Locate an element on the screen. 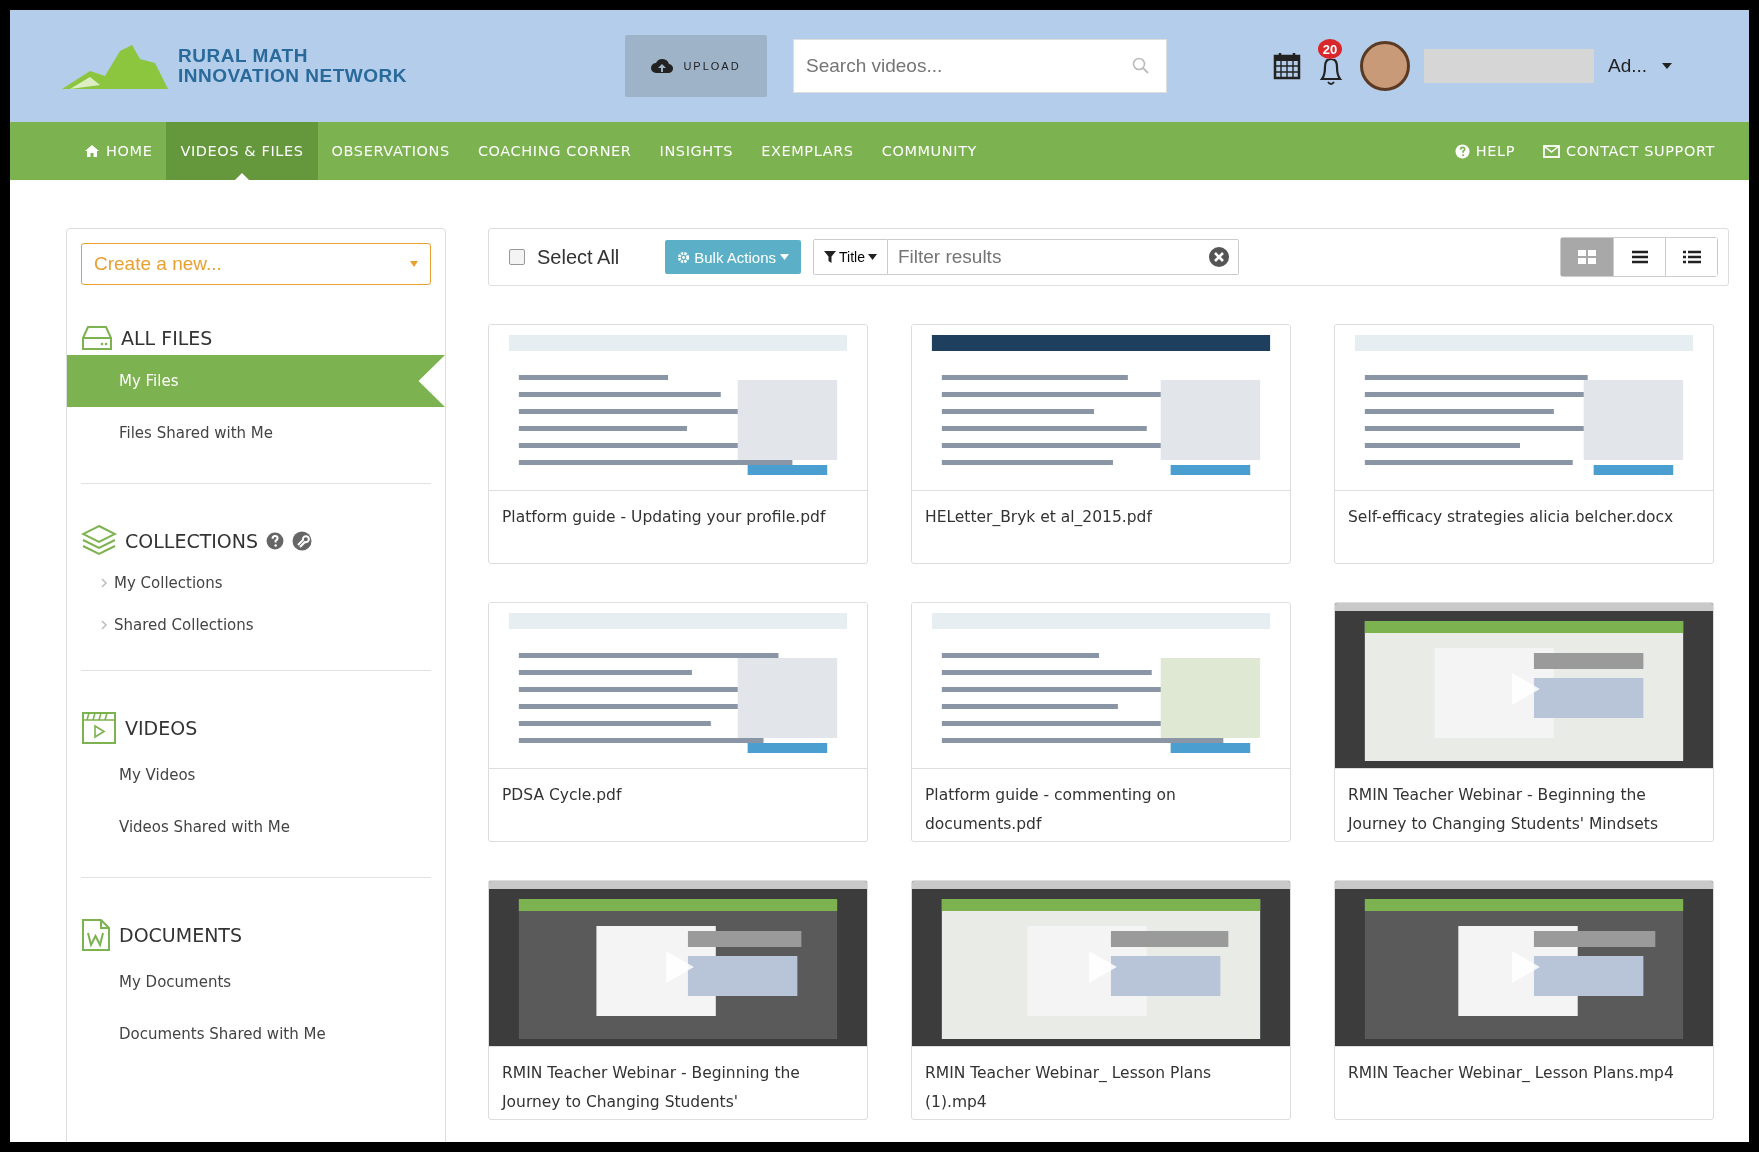  funnel-icon is located at coordinates (830, 257).